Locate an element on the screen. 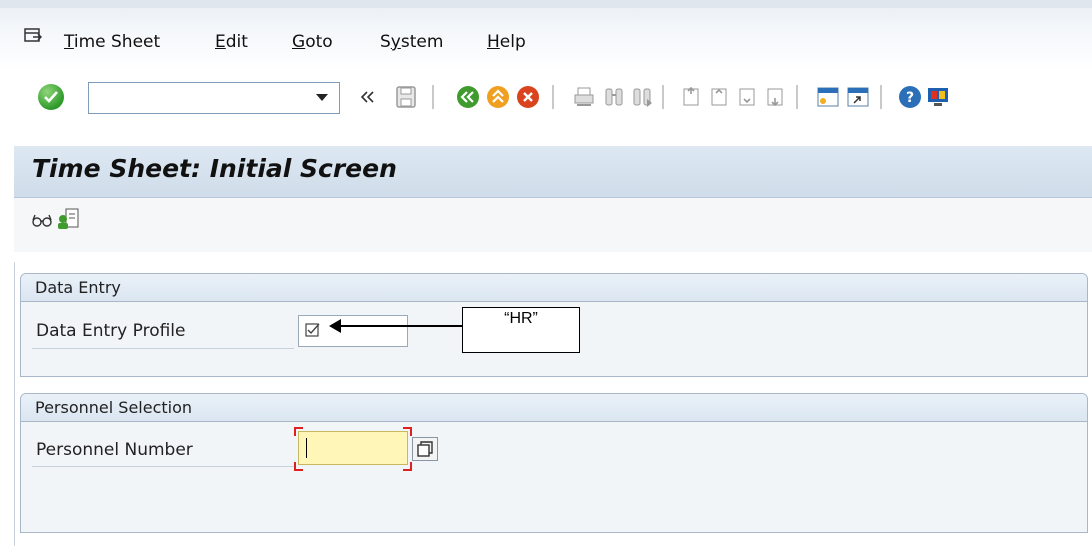 The height and width of the screenshot is (546, 1092). menu-system: System is located at coordinates (411, 42).